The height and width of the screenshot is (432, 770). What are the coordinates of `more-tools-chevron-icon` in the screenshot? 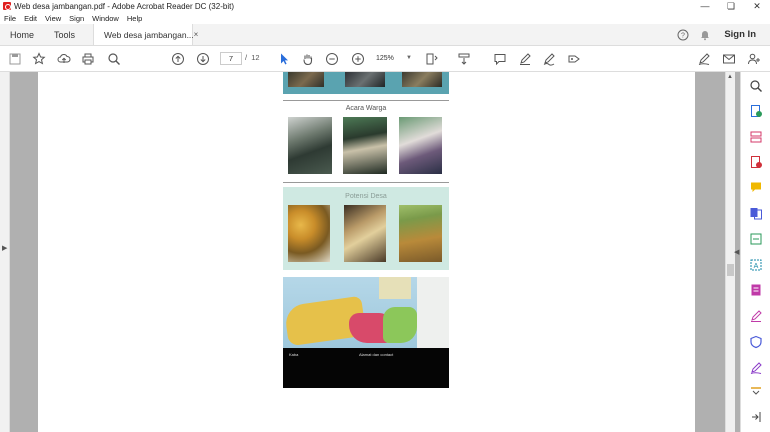 It's located at (756, 393).